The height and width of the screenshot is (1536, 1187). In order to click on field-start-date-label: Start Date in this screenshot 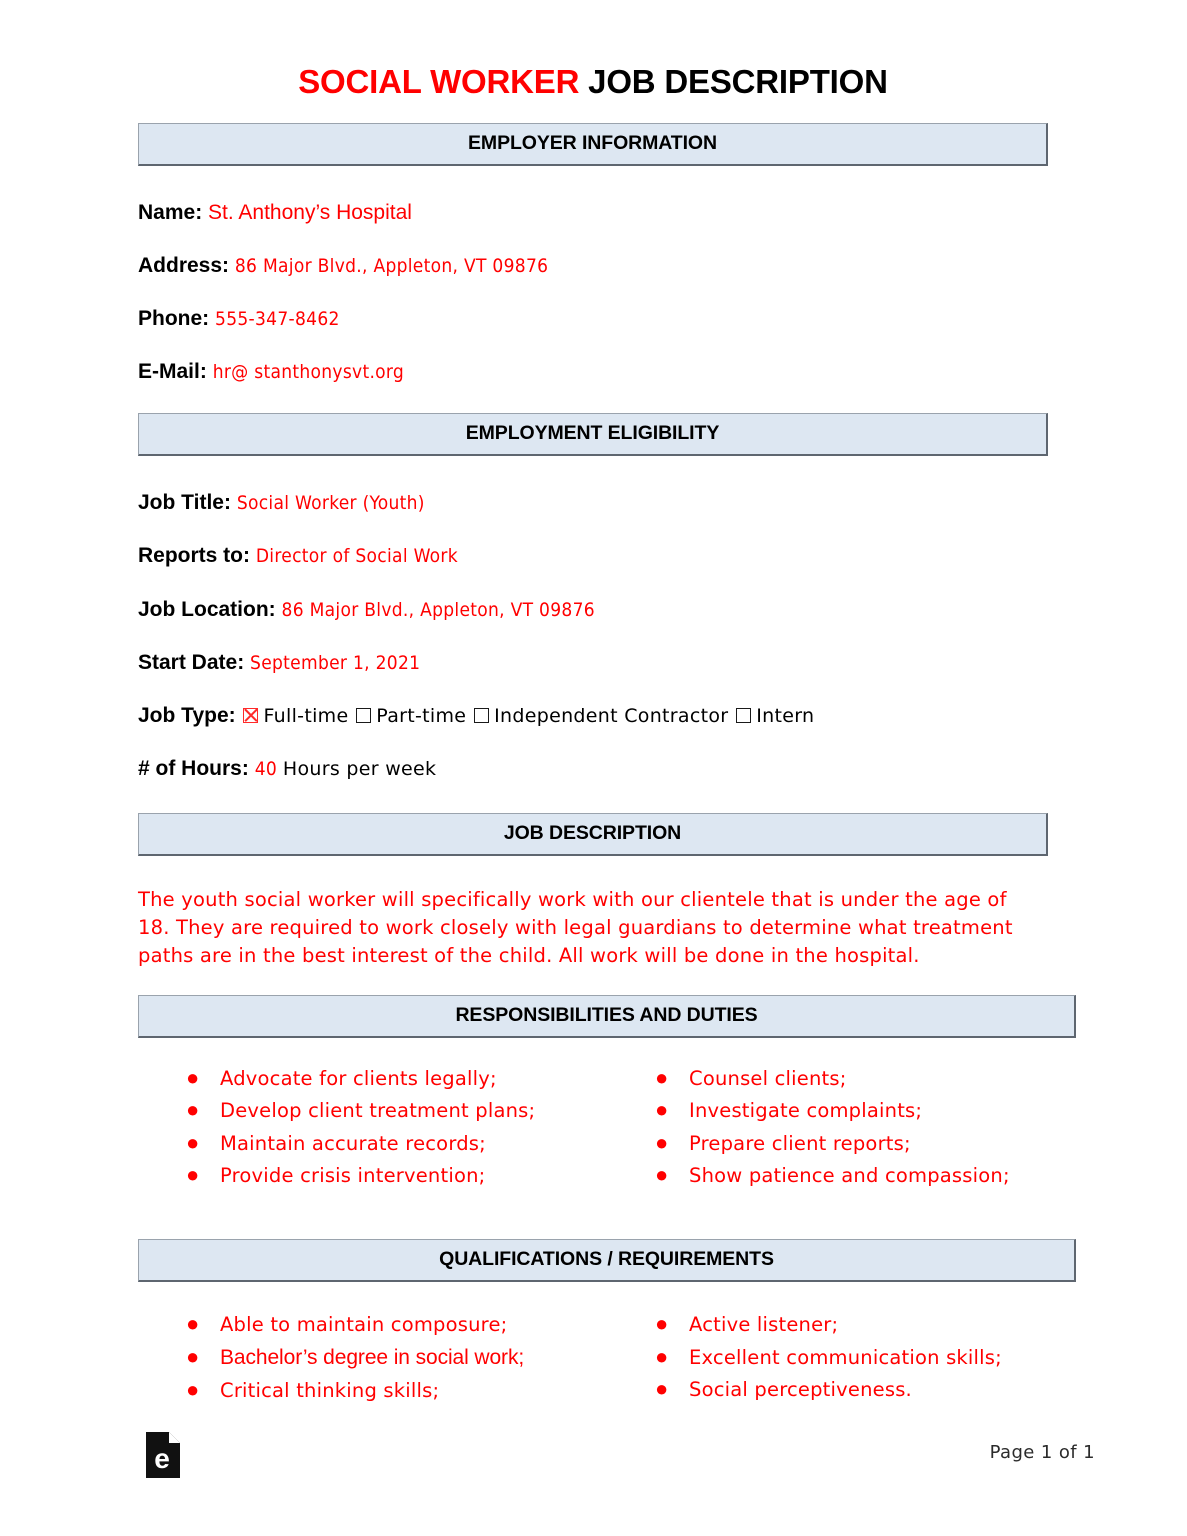, I will do `click(188, 662)`.